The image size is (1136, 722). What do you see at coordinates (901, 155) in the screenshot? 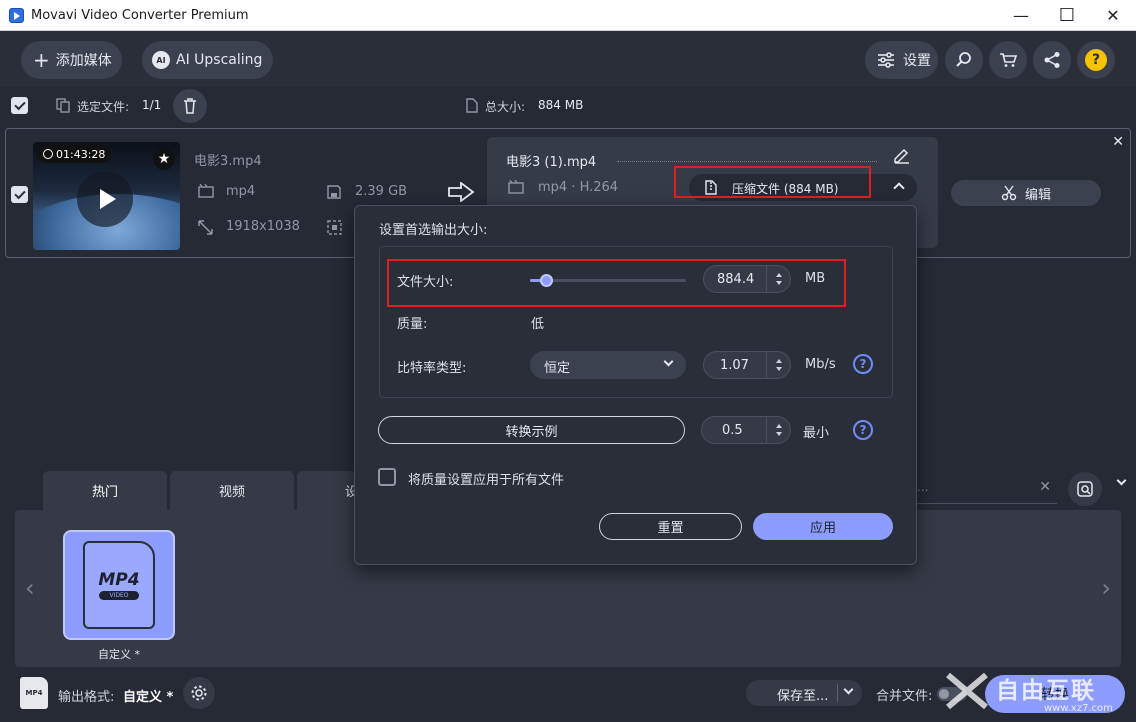
I see `rename-pencil-icon` at bounding box center [901, 155].